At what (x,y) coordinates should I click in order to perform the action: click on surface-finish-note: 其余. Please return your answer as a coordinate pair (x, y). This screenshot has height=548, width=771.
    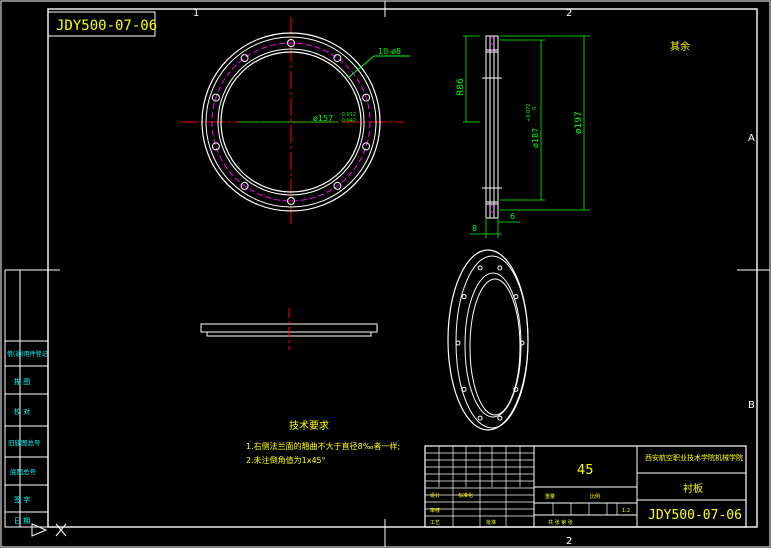
    Looking at the image, I should click on (680, 46).